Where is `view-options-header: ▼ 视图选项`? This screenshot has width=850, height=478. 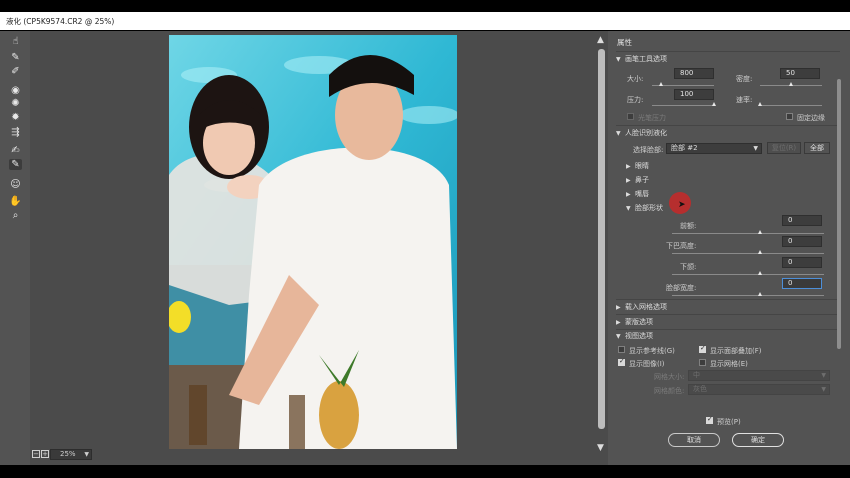
view-options-header: ▼ 视图选项 is located at coordinates (726, 337).